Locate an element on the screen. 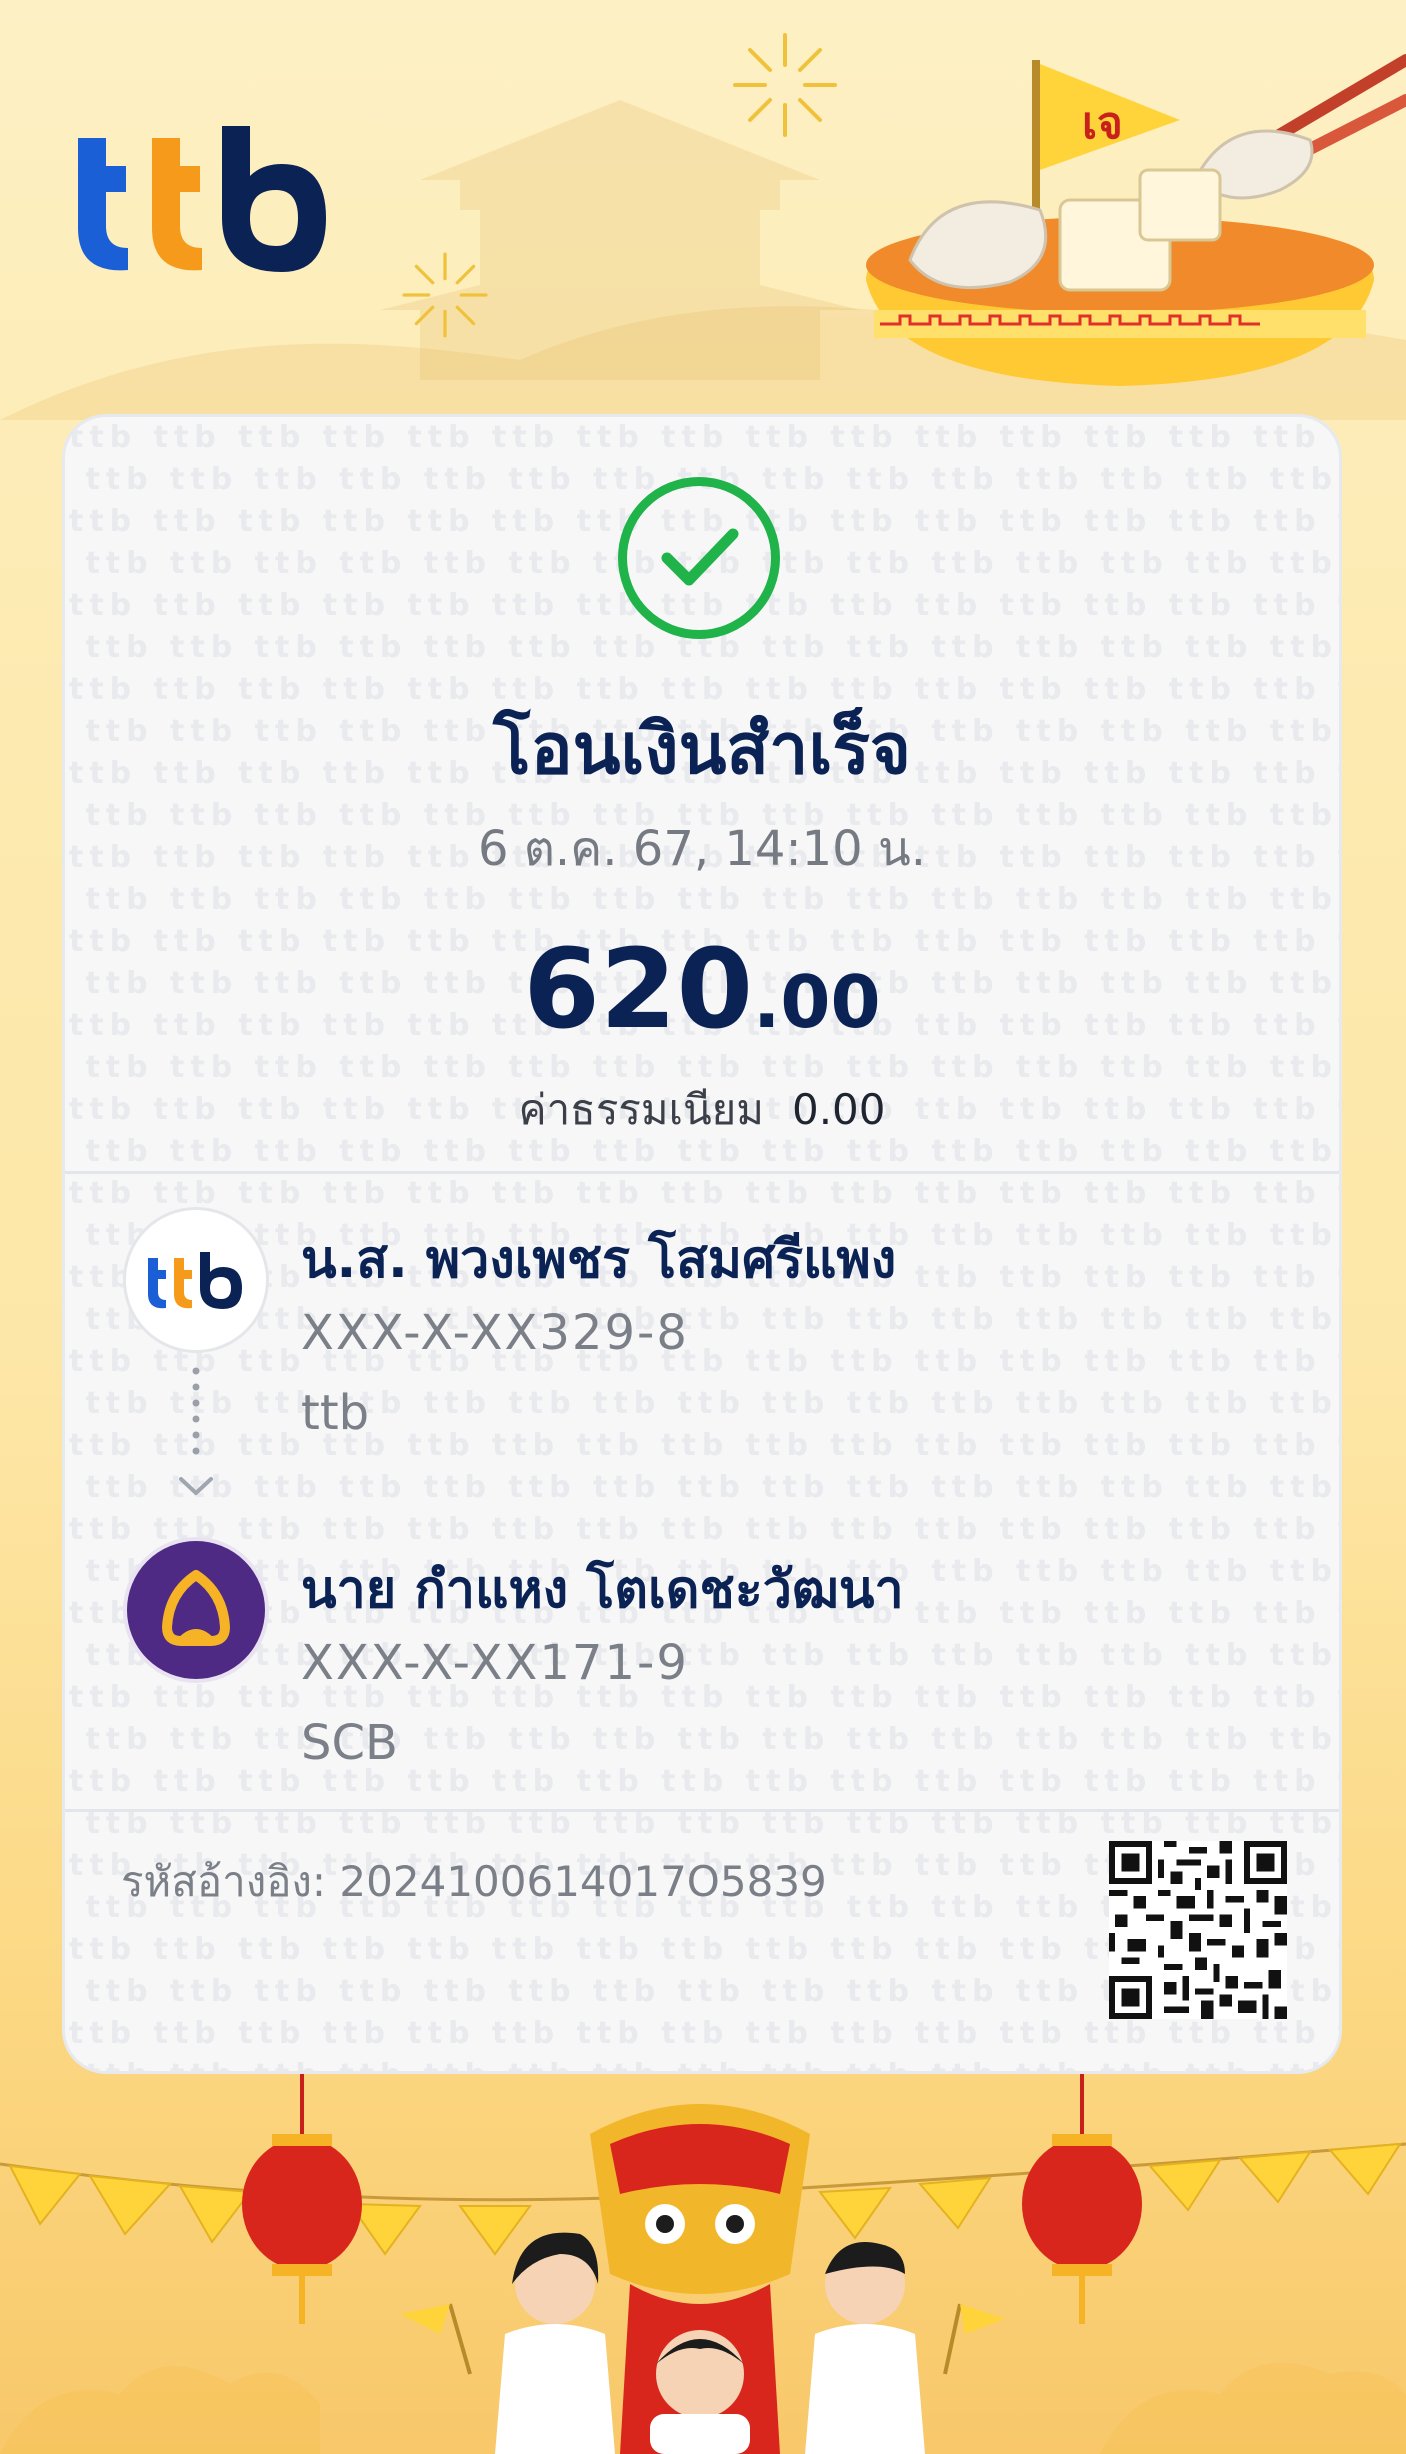  arrow-down-icon is located at coordinates (196, 1486).